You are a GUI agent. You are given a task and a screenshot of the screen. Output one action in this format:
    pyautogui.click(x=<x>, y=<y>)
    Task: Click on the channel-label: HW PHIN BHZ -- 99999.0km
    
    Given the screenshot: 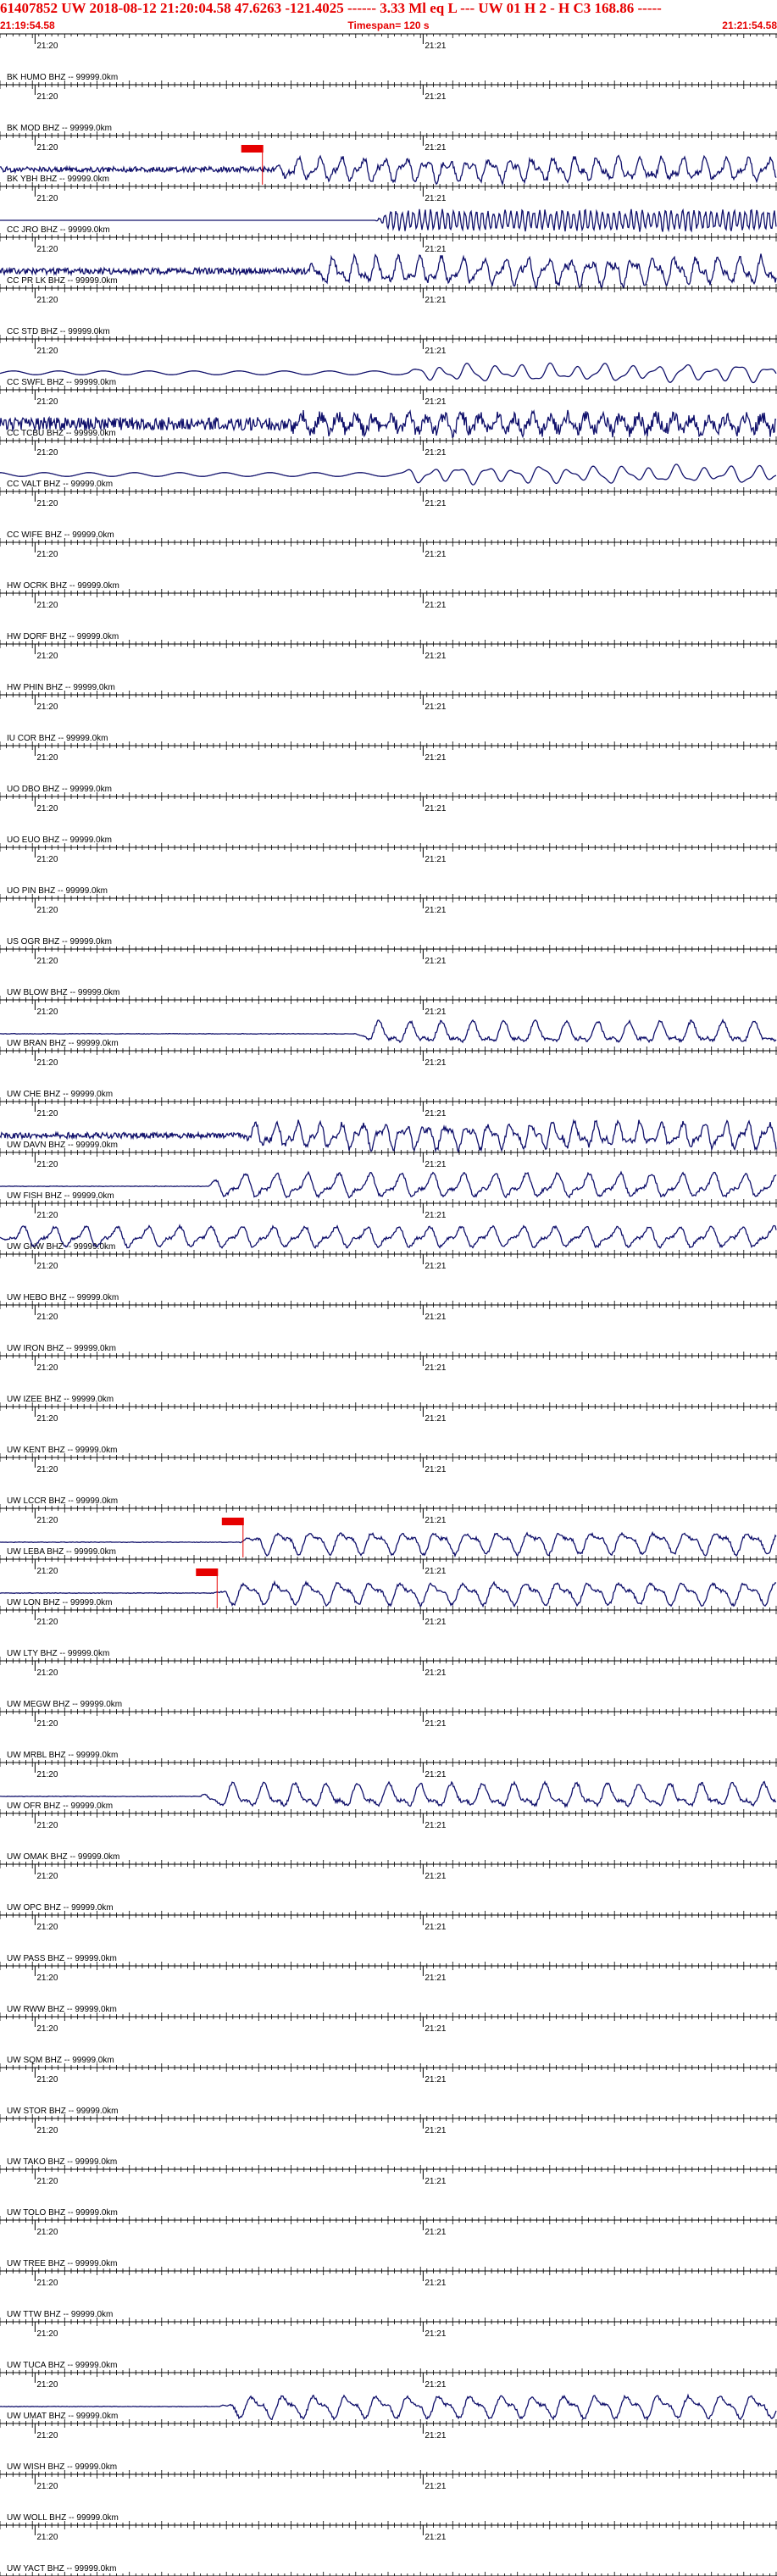 What is the action you would take?
    pyautogui.click(x=61, y=687)
    